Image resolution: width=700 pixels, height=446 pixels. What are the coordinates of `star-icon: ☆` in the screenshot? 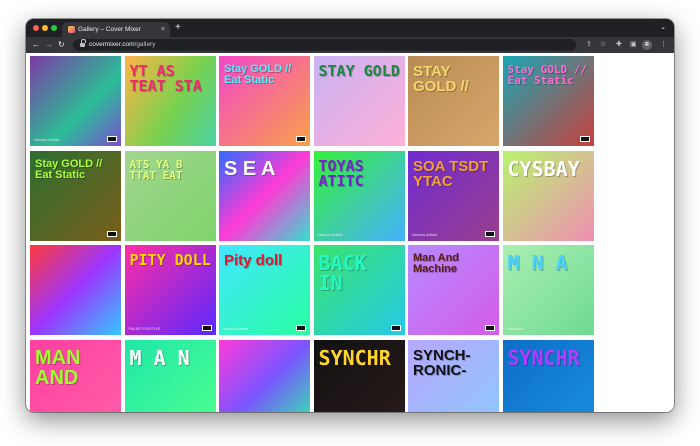 It's located at (603, 45).